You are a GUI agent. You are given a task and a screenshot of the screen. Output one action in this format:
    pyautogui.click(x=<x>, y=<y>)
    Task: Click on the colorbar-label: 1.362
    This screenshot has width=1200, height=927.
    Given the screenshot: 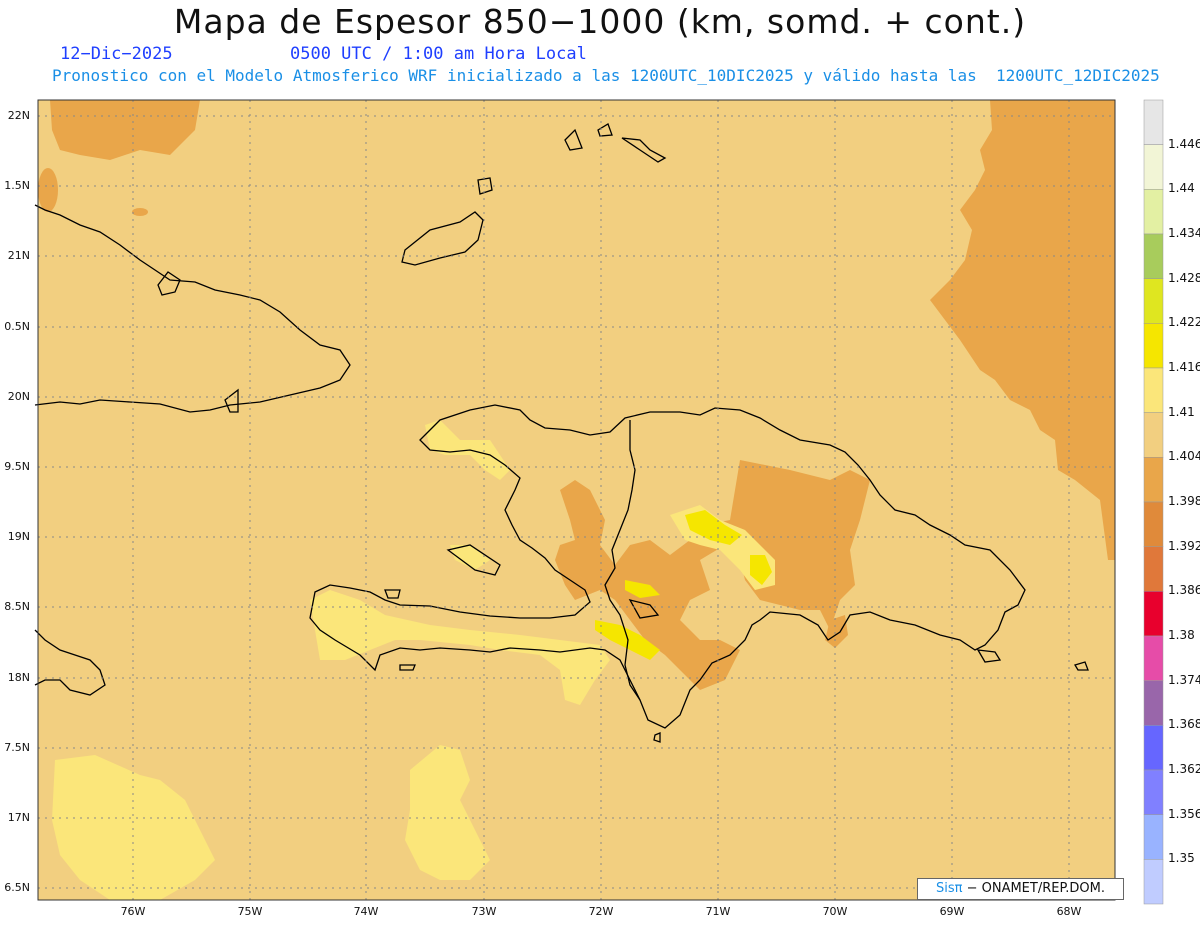 What is the action you would take?
    pyautogui.click(x=1184, y=769)
    